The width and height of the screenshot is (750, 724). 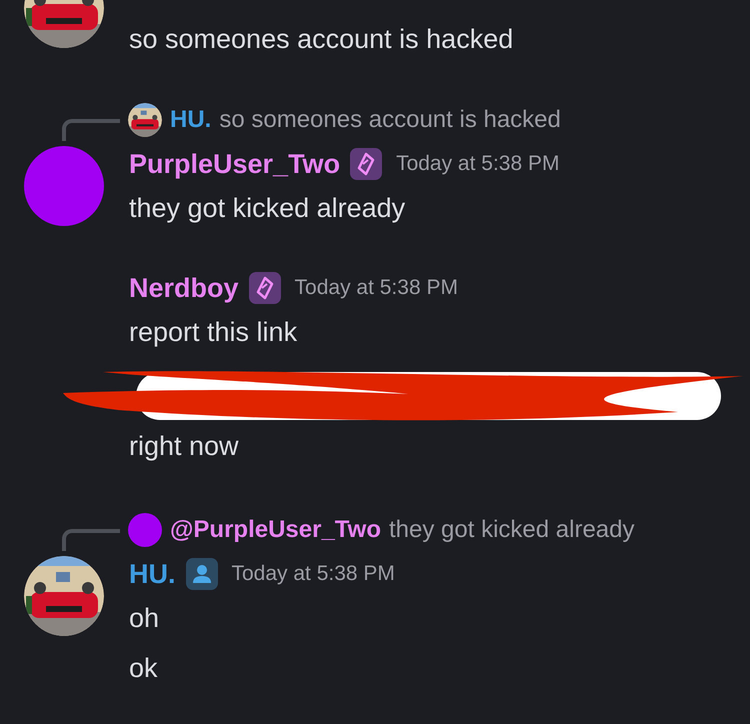 I want to click on reply-author: HU., so click(x=191, y=120).